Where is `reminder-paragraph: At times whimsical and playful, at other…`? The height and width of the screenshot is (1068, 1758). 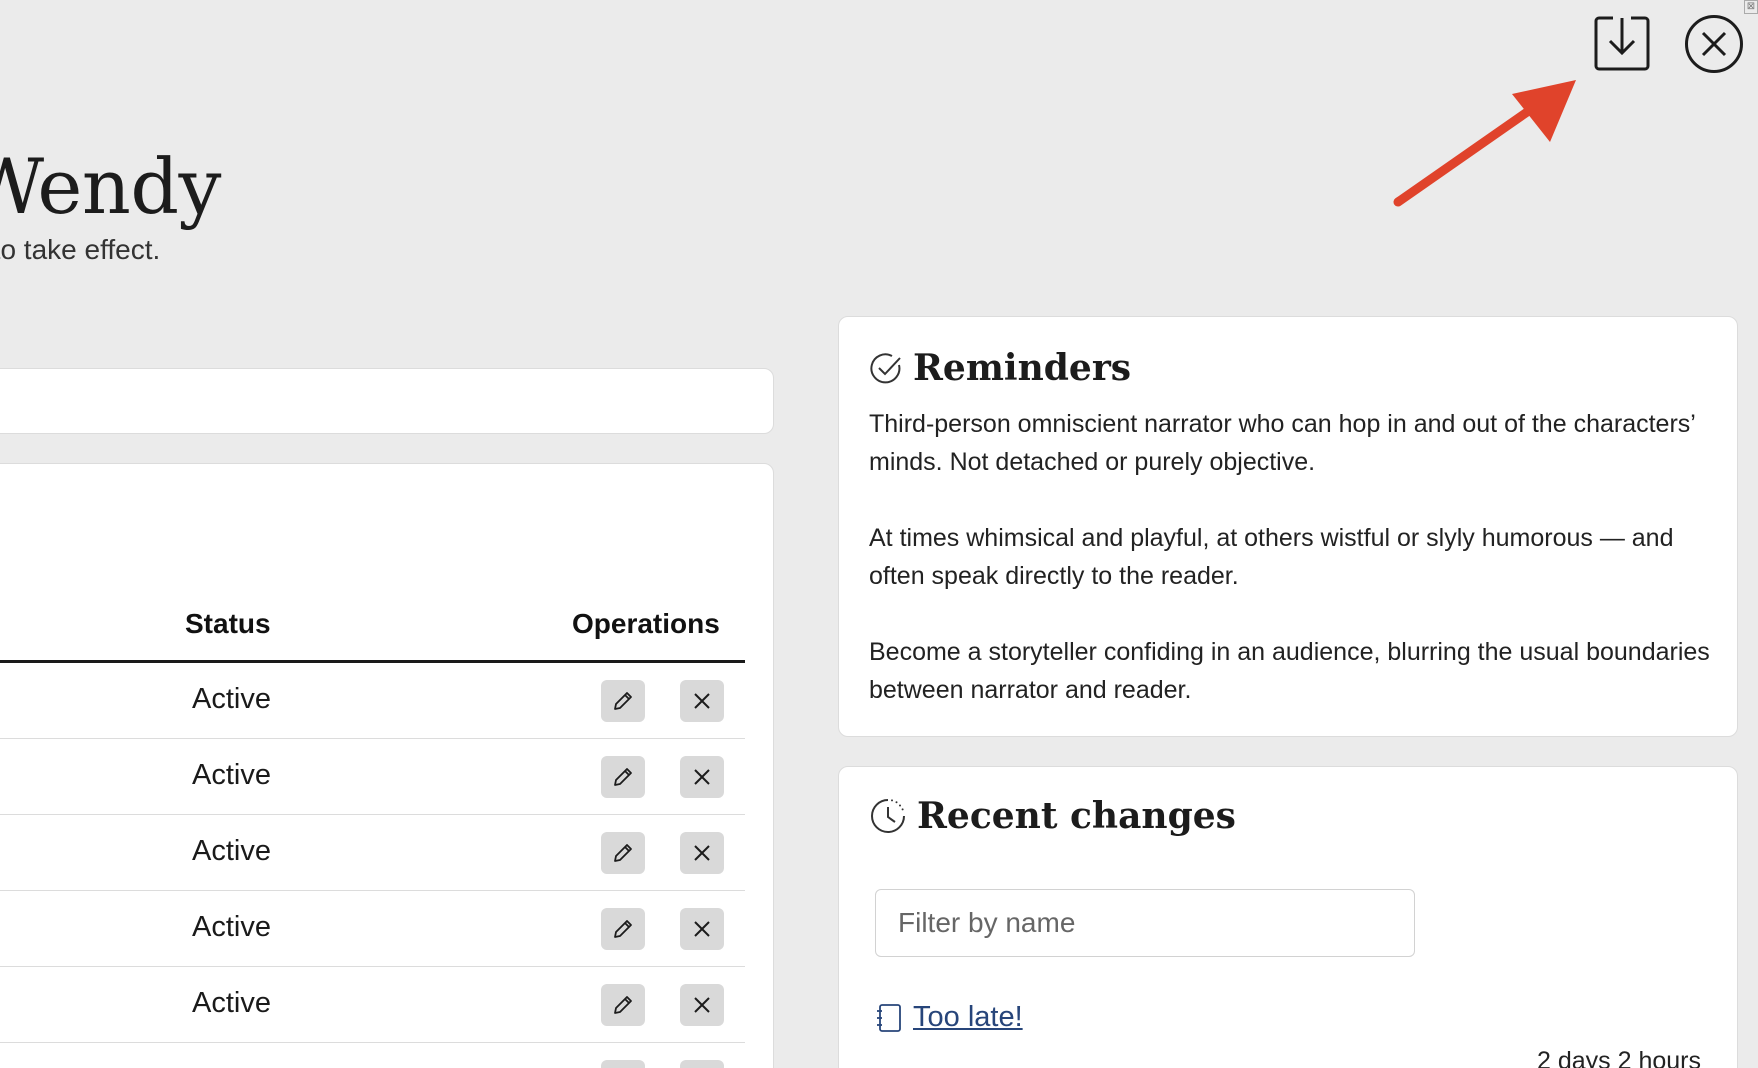 reminder-paragraph: At times whimsical and playful, at other… is located at coordinates (1271, 557).